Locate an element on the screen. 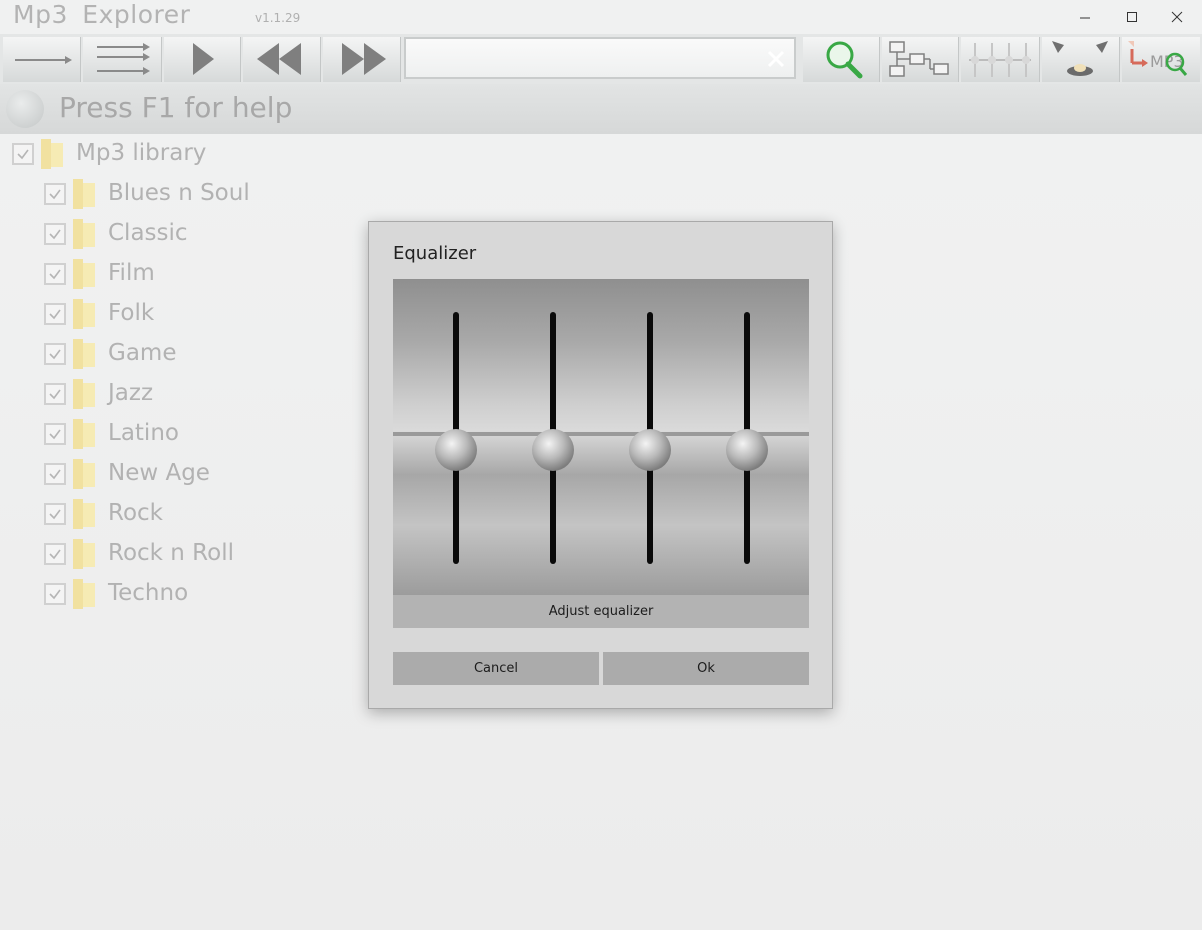  tree-item-label: Rock n Roll is located at coordinates (171, 553).